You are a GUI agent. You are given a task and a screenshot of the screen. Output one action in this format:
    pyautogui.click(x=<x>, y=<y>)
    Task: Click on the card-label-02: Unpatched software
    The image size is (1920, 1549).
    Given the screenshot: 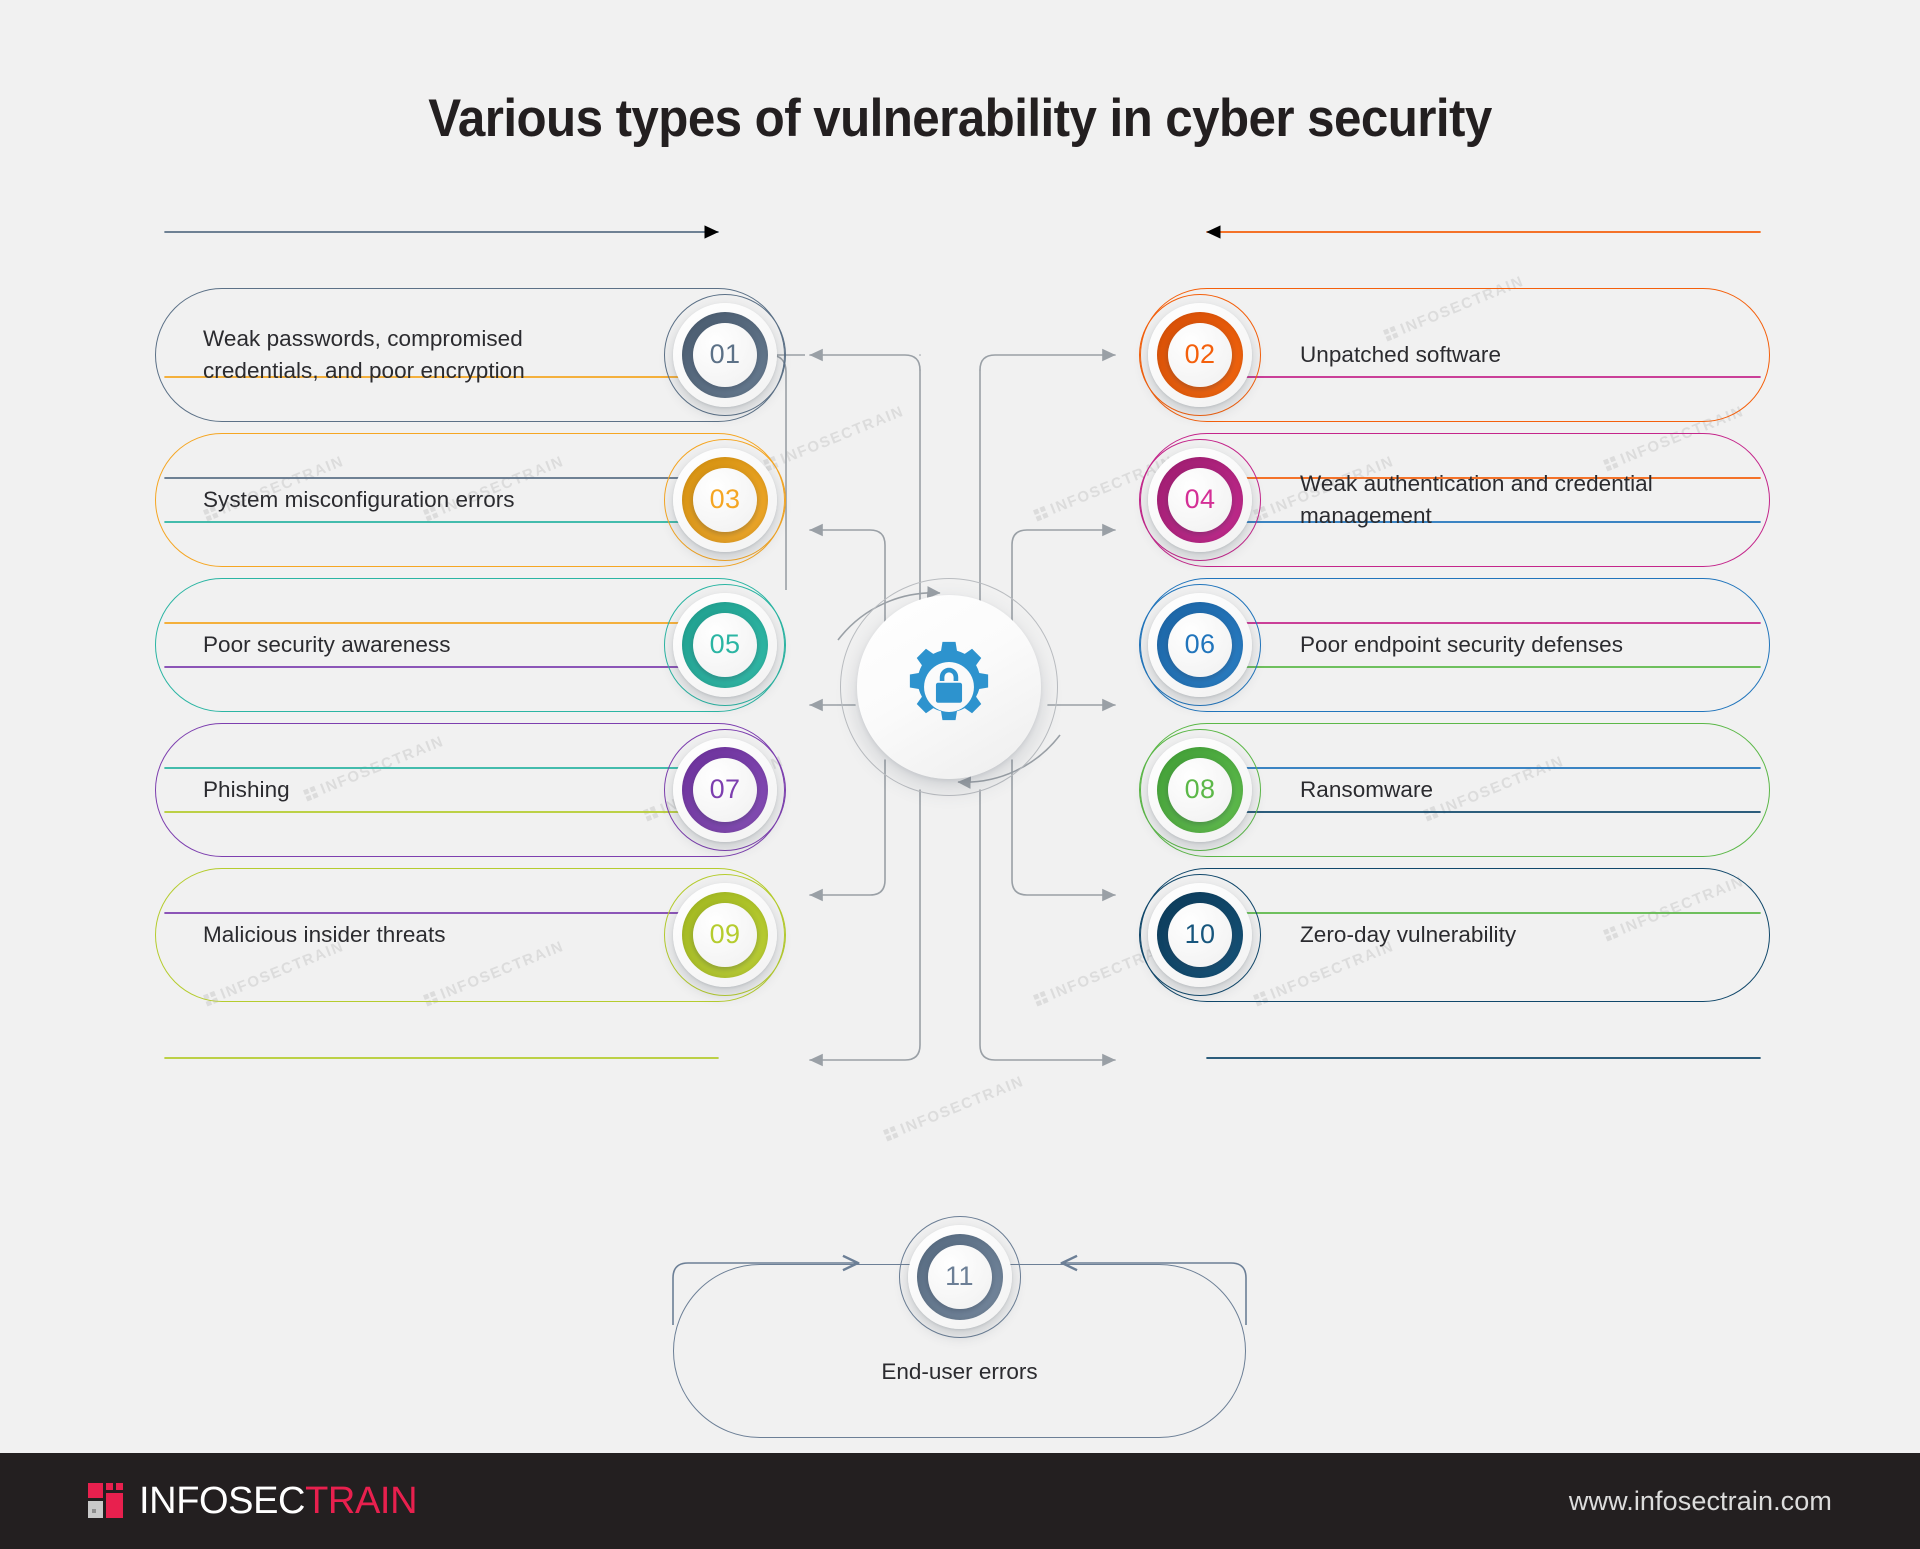 What is the action you would take?
    pyautogui.click(x=1401, y=355)
    